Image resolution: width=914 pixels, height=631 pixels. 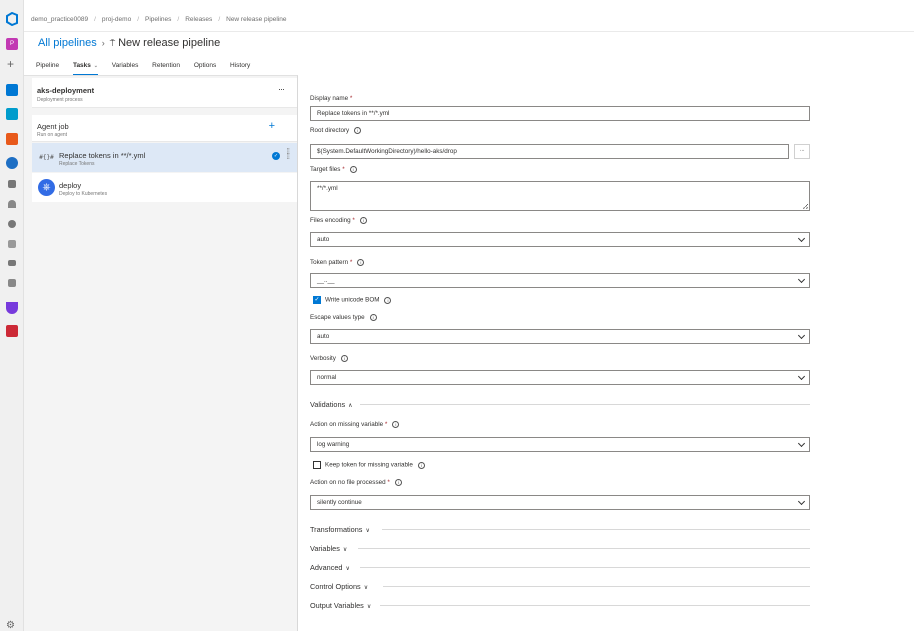 What do you see at coordinates (329, 263) in the screenshot?
I see `label-text: Token pattern` at bounding box center [329, 263].